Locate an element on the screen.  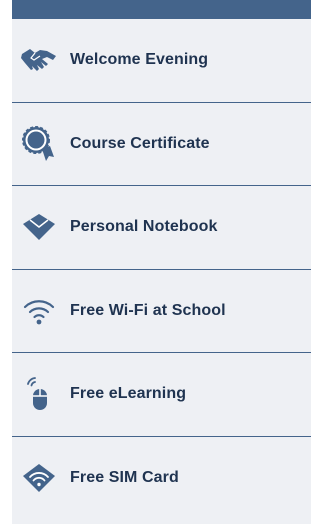
sim-card-wifi-icon is located at coordinates (39, 478).